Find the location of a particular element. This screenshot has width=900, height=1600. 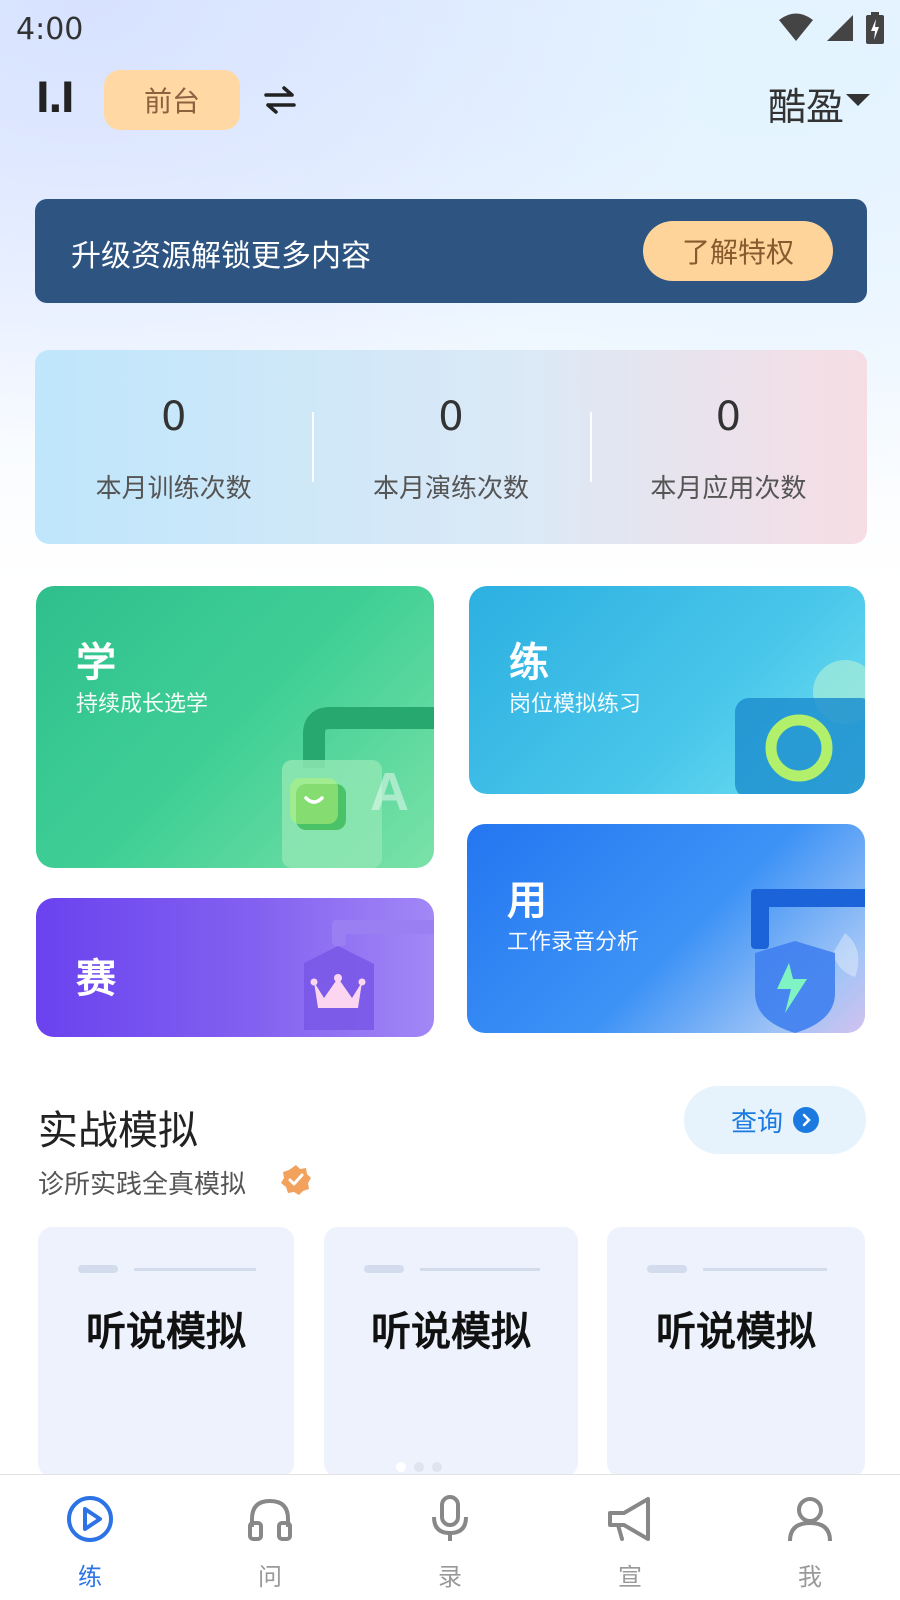

status-icons is located at coordinates (831, 28).